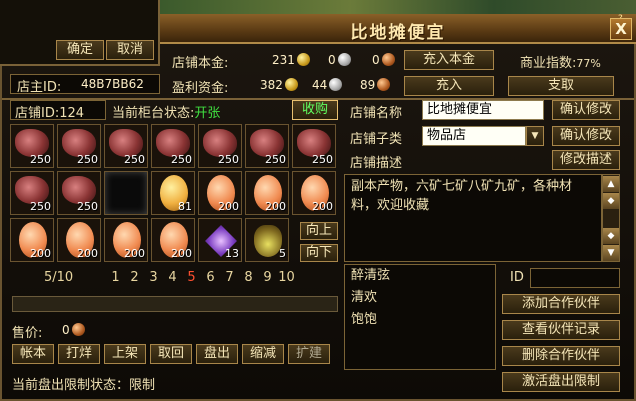  What do you see at coordinates (575, 278) in the screenshot?
I see `partner-id-input` at bounding box center [575, 278].